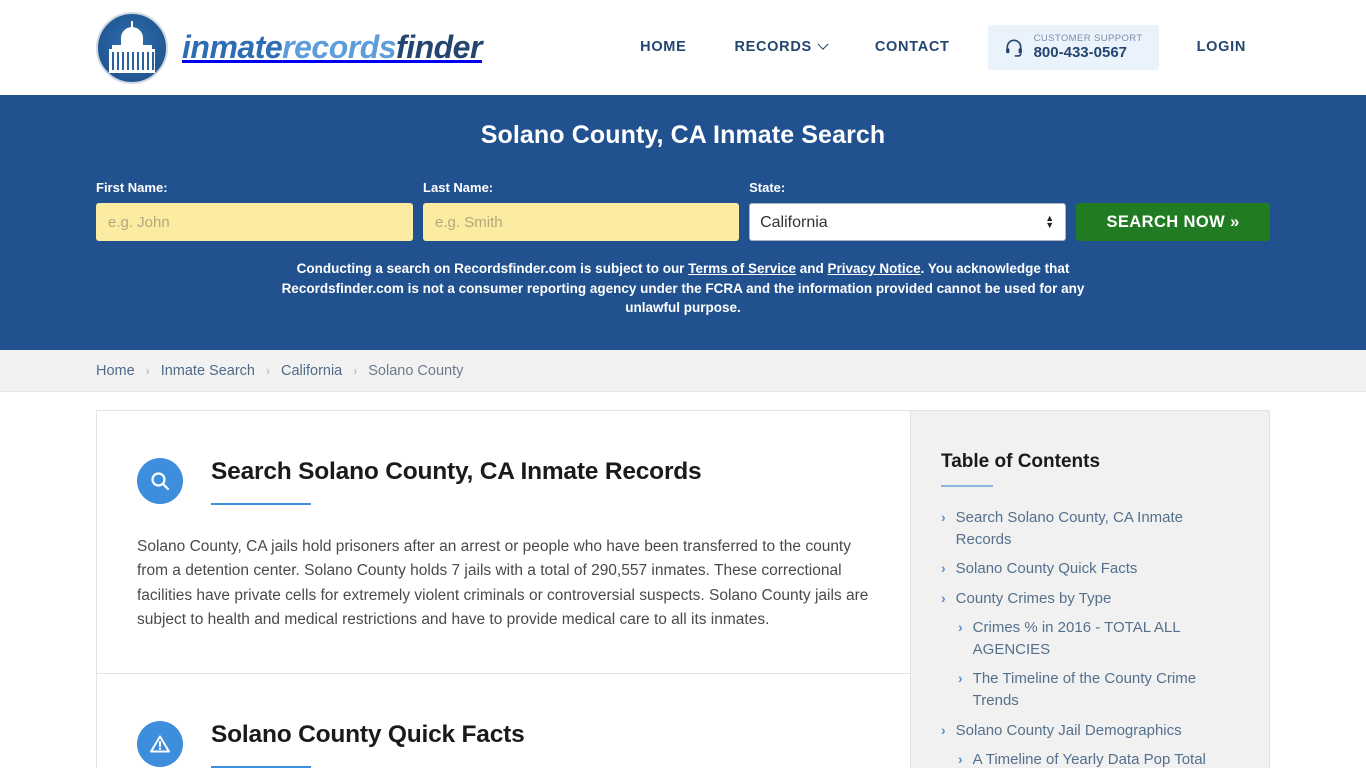 This screenshot has height=768, width=1366. Describe the element at coordinates (255, 222) in the screenshot. I see `first-name-input` at that location.